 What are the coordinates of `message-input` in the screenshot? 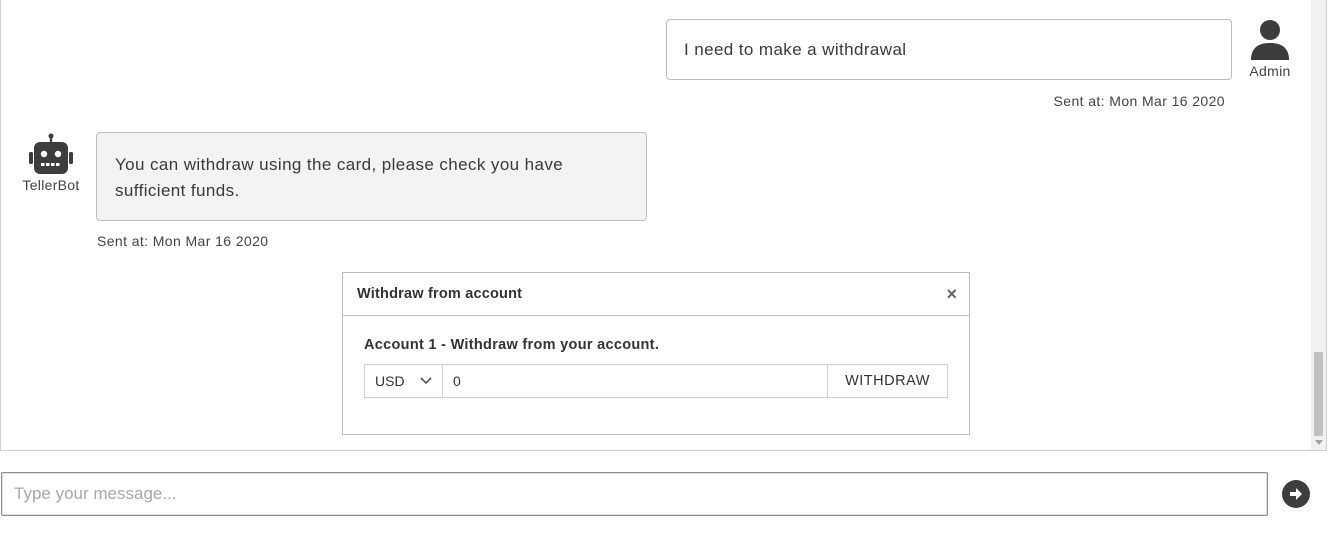 It's located at (634, 494).